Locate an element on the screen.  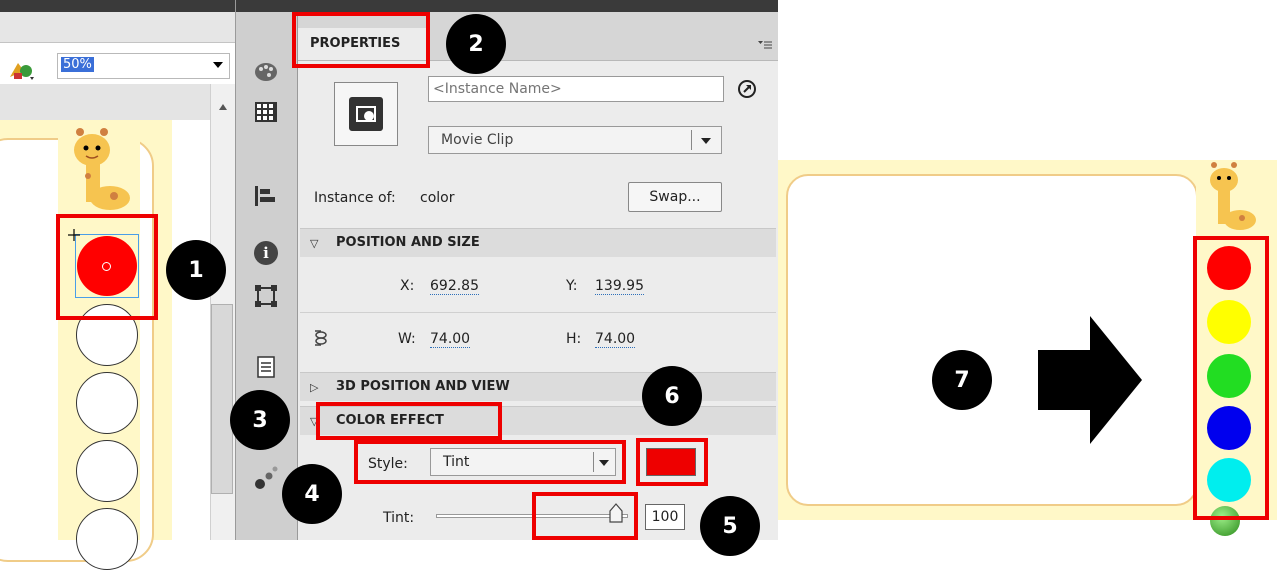
tint-value: 100 is located at coordinates (665, 517).